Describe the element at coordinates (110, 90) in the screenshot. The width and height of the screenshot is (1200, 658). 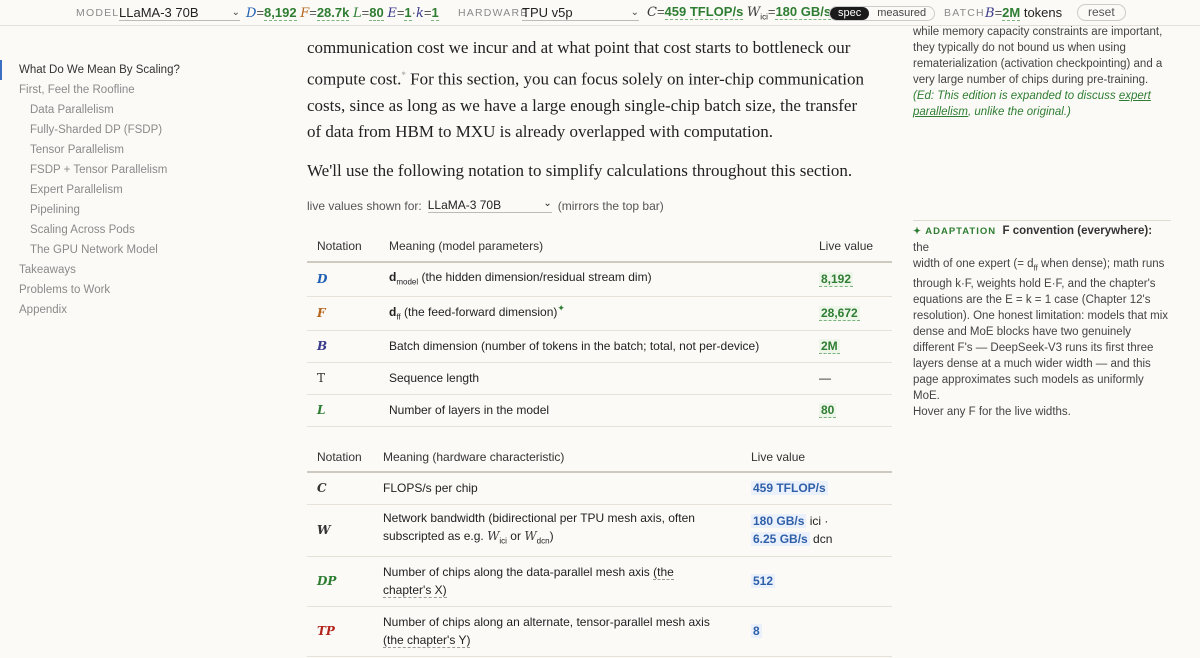
I see `sidebar-item: First, Feel the Roofline` at that location.